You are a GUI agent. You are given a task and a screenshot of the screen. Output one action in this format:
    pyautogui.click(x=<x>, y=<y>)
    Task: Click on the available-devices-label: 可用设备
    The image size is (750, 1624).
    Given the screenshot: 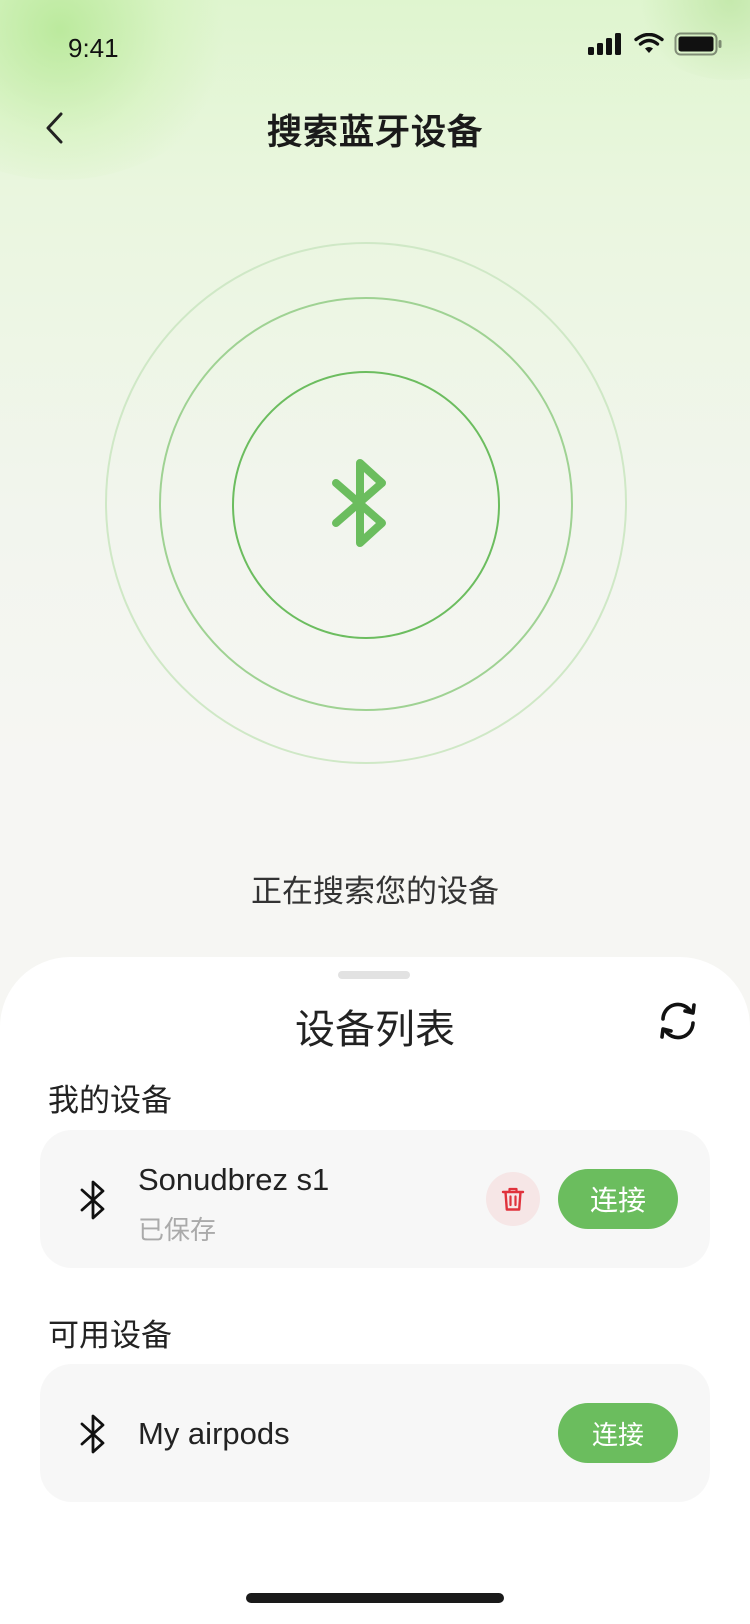 What is the action you would take?
    pyautogui.click(x=110, y=1336)
    